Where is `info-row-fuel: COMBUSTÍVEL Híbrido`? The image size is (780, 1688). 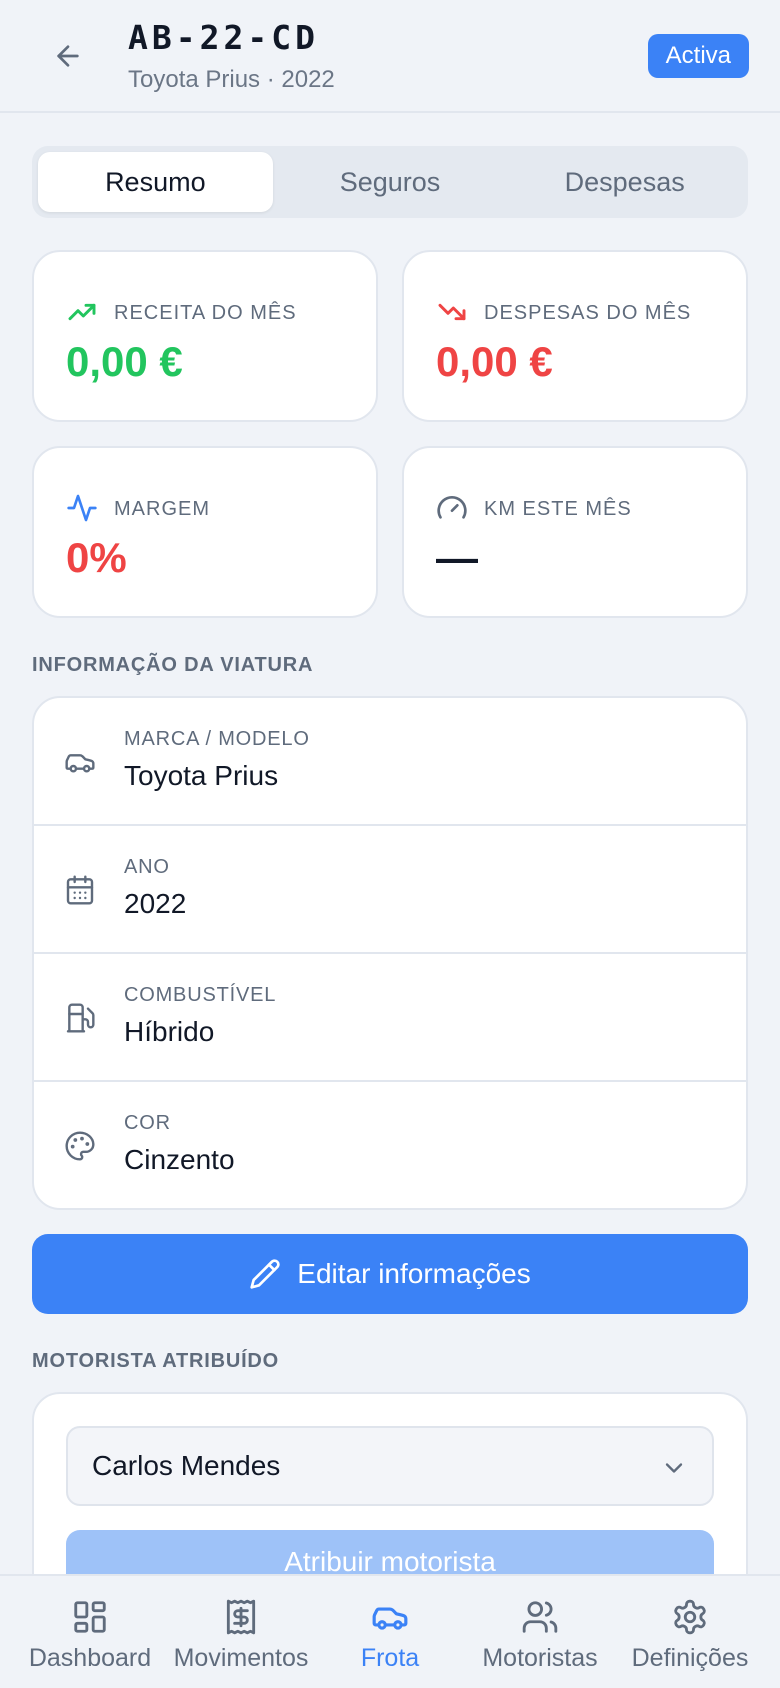
info-row-fuel: COMBUSTÍVEL Híbrido is located at coordinates (390, 1018).